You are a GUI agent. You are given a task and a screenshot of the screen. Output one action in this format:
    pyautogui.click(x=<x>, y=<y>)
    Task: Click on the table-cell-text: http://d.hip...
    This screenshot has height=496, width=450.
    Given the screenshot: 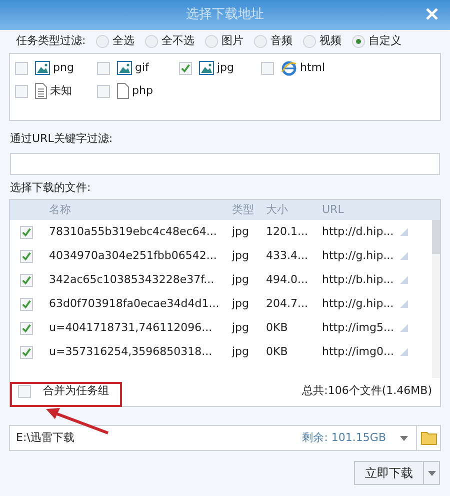 What is the action you would take?
    pyautogui.click(x=358, y=232)
    